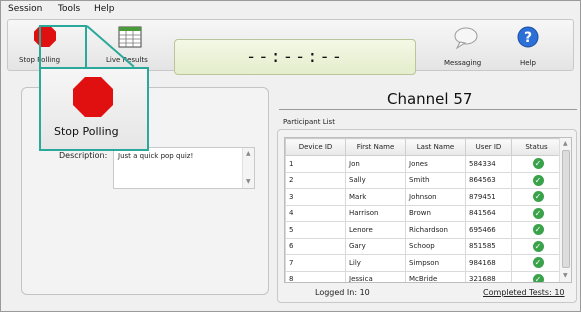 The width and height of the screenshot is (581, 312). What do you see at coordinates (435, 276) in the screenshot?
I see `last-name-cell: McBride` at bounding box center [435, 276].